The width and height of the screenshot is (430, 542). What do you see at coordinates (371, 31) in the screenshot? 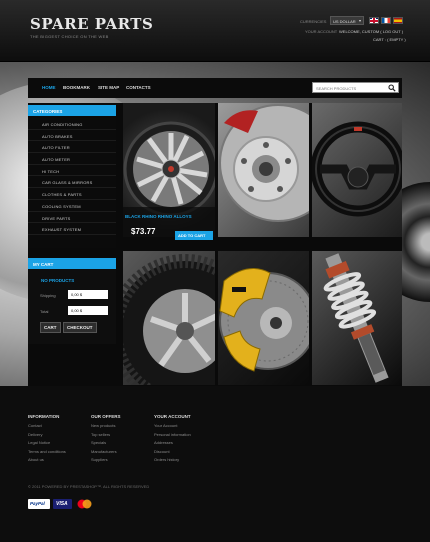
I see `welcome-text: WELCOME, CUSTOM ( LOG OUT )` at bounding box center [371, 31].